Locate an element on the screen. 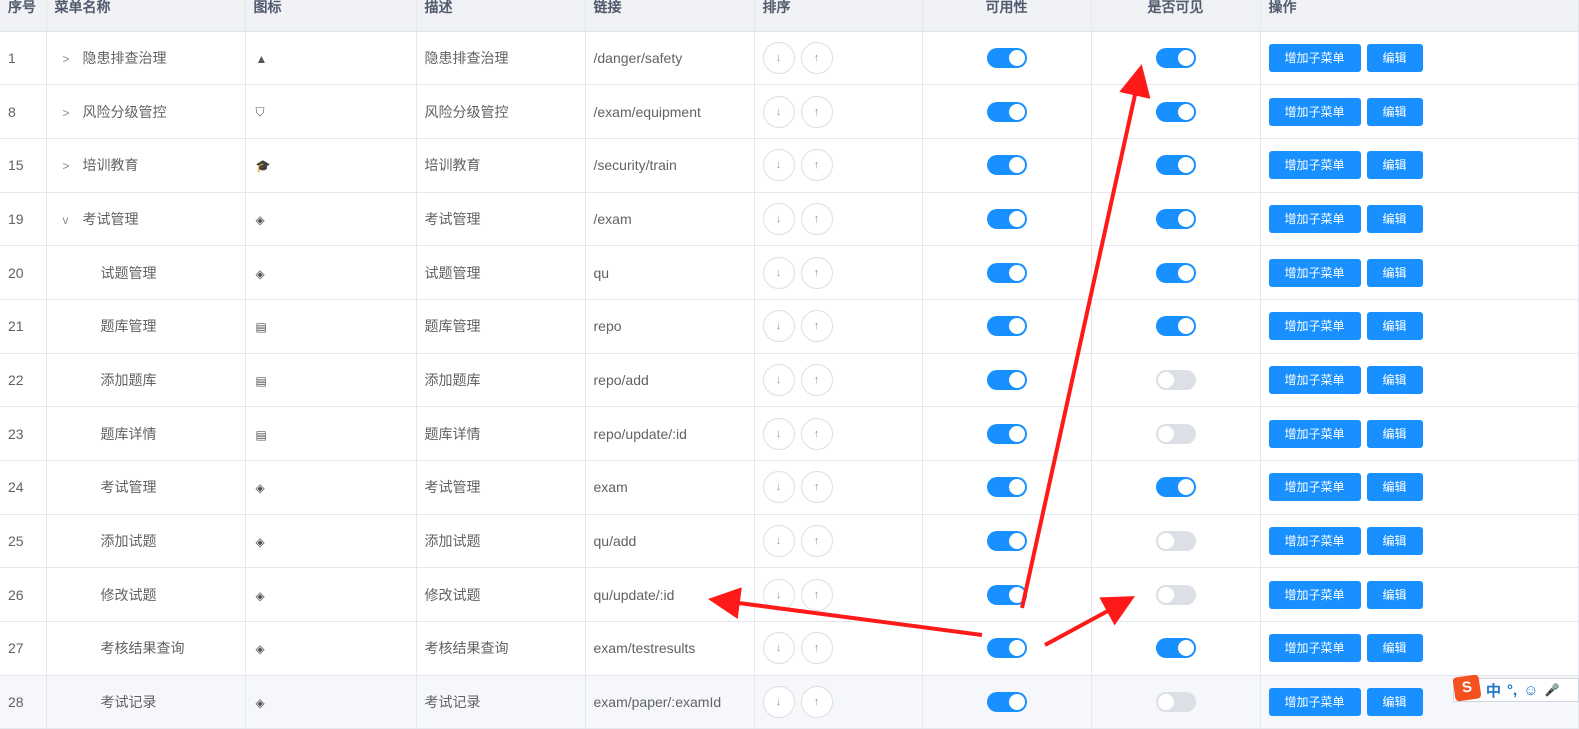  mic-icon: 🎤 is located at coordinates (1552, 690).